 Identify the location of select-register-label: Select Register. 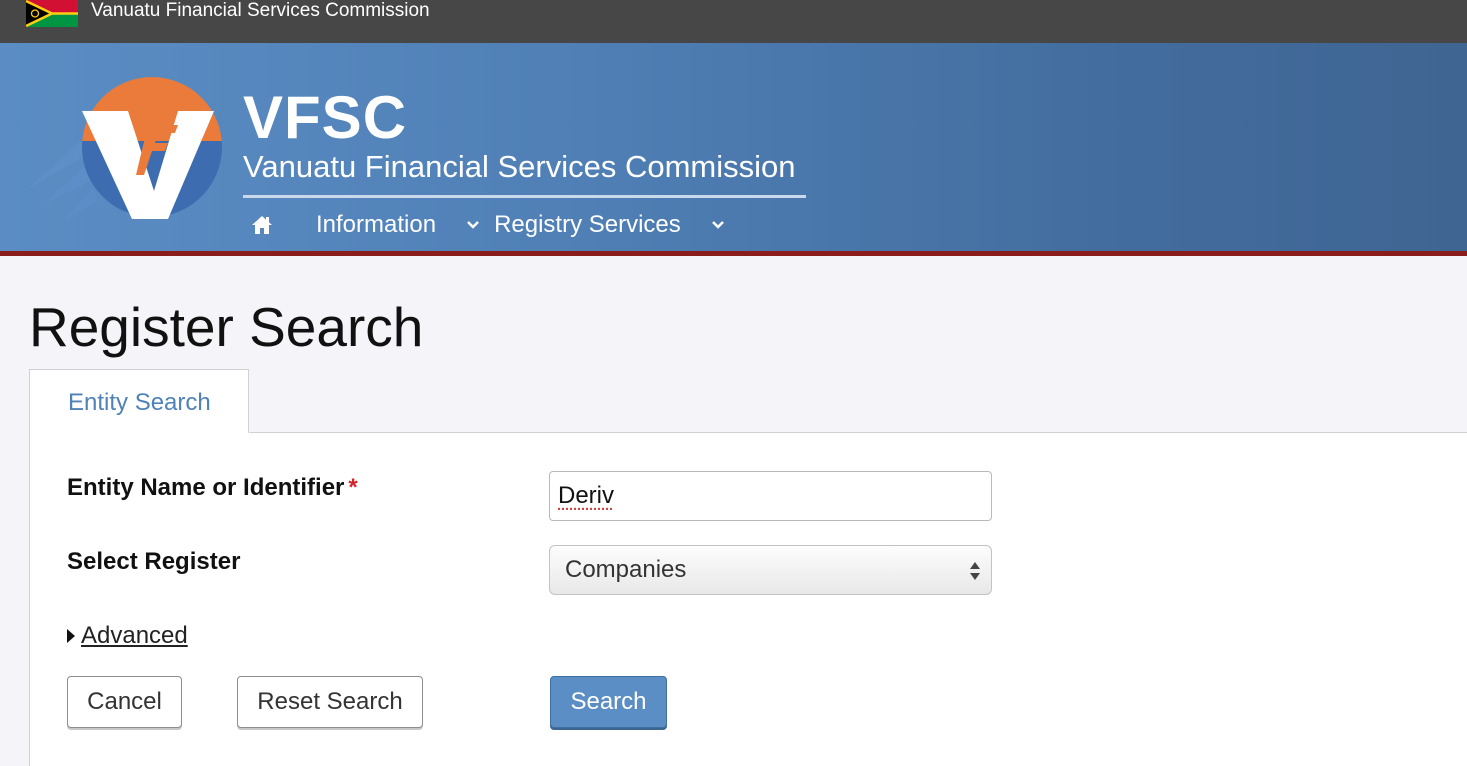
(154, 561).